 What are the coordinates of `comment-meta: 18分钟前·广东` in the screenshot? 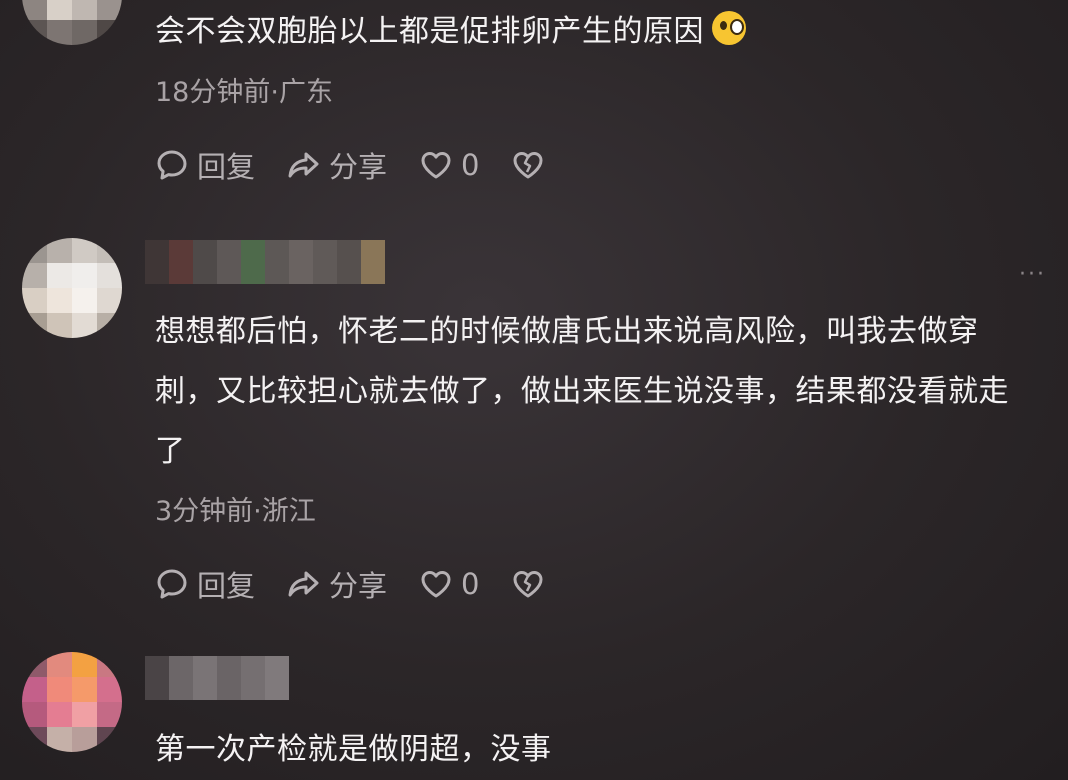 It's located at (244, 92).